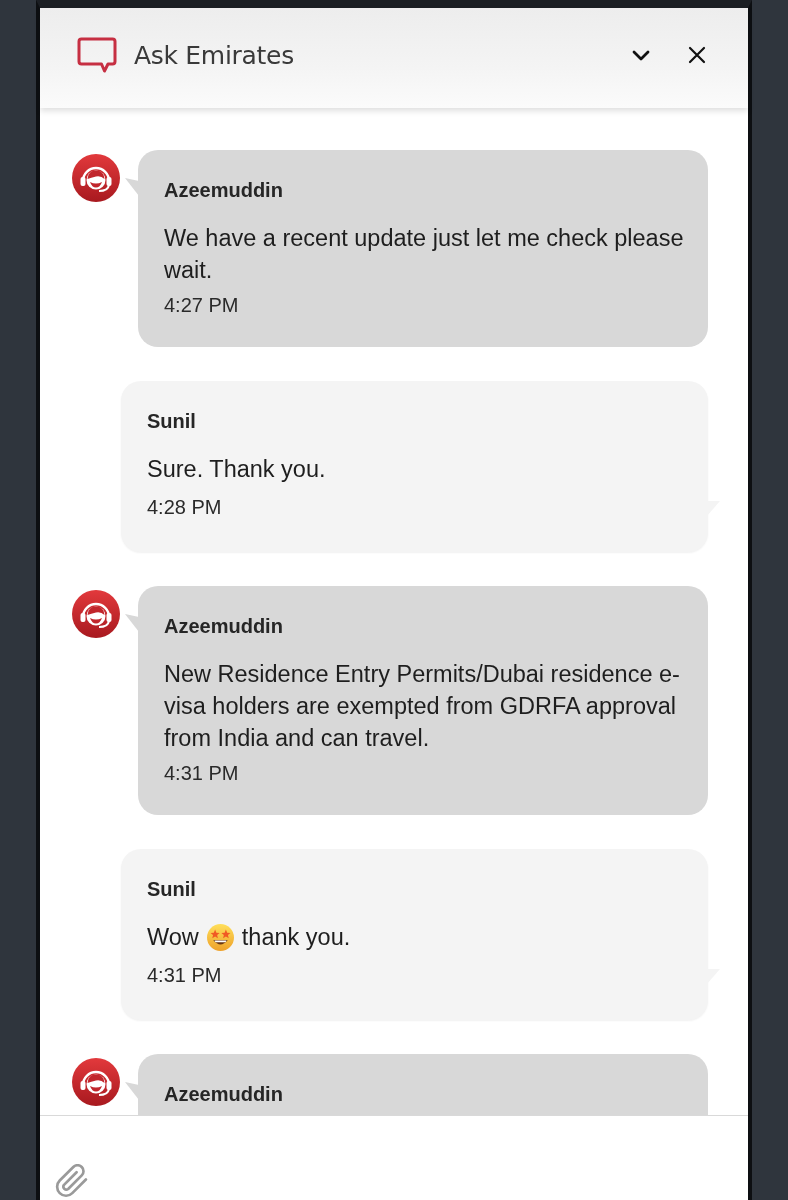  Describe the element at coordinates (214, 55) in the screenshot. I see `chat-title: Ask Emirates` at that location.